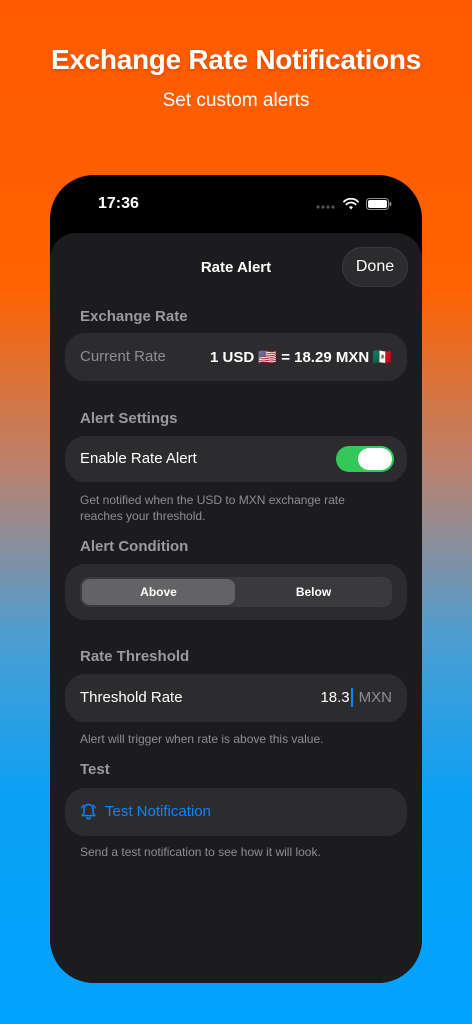 Image resolution: width=472 pixels, height=1024 pixels. What do you see at coordinates (118, 203) in the screenshot?
I see `status-time: 17:36` at bounding box center [118, 203].